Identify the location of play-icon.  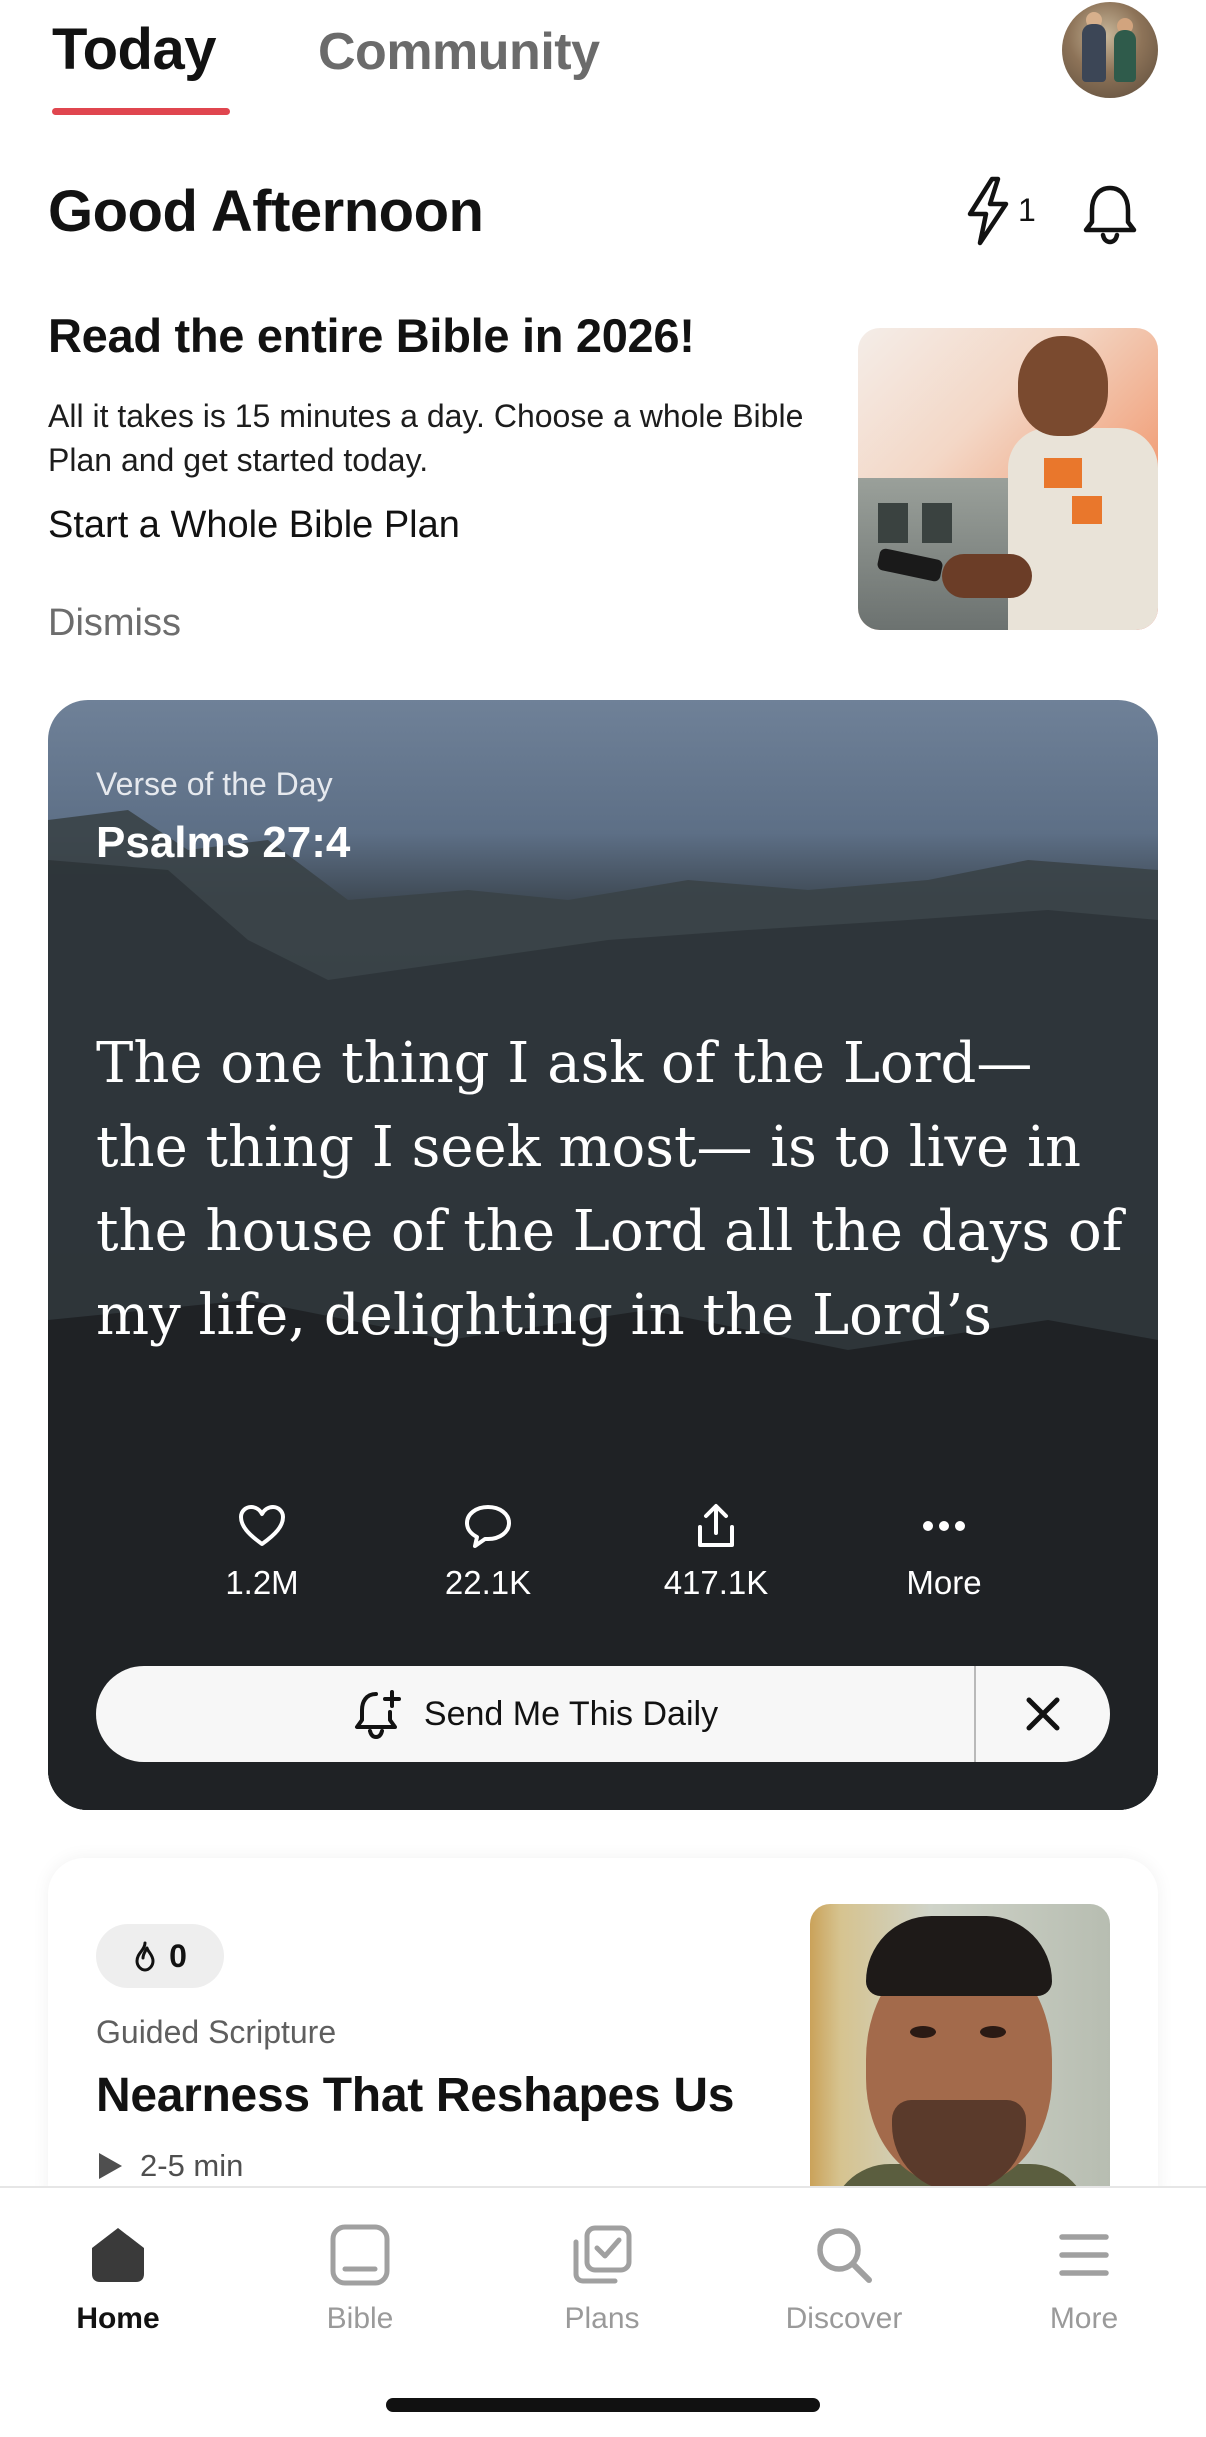
(110, 2166).